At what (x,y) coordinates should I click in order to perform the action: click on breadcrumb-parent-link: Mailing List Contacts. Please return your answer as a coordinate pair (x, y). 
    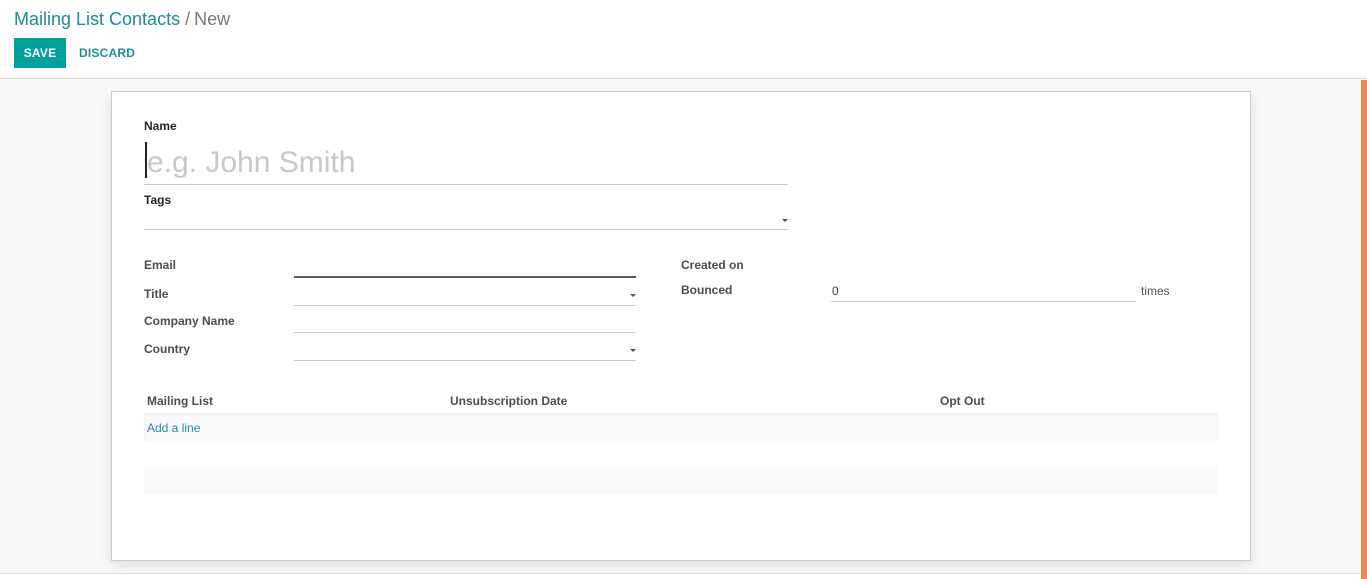
    Looking at the image, I should click on (97, 19).